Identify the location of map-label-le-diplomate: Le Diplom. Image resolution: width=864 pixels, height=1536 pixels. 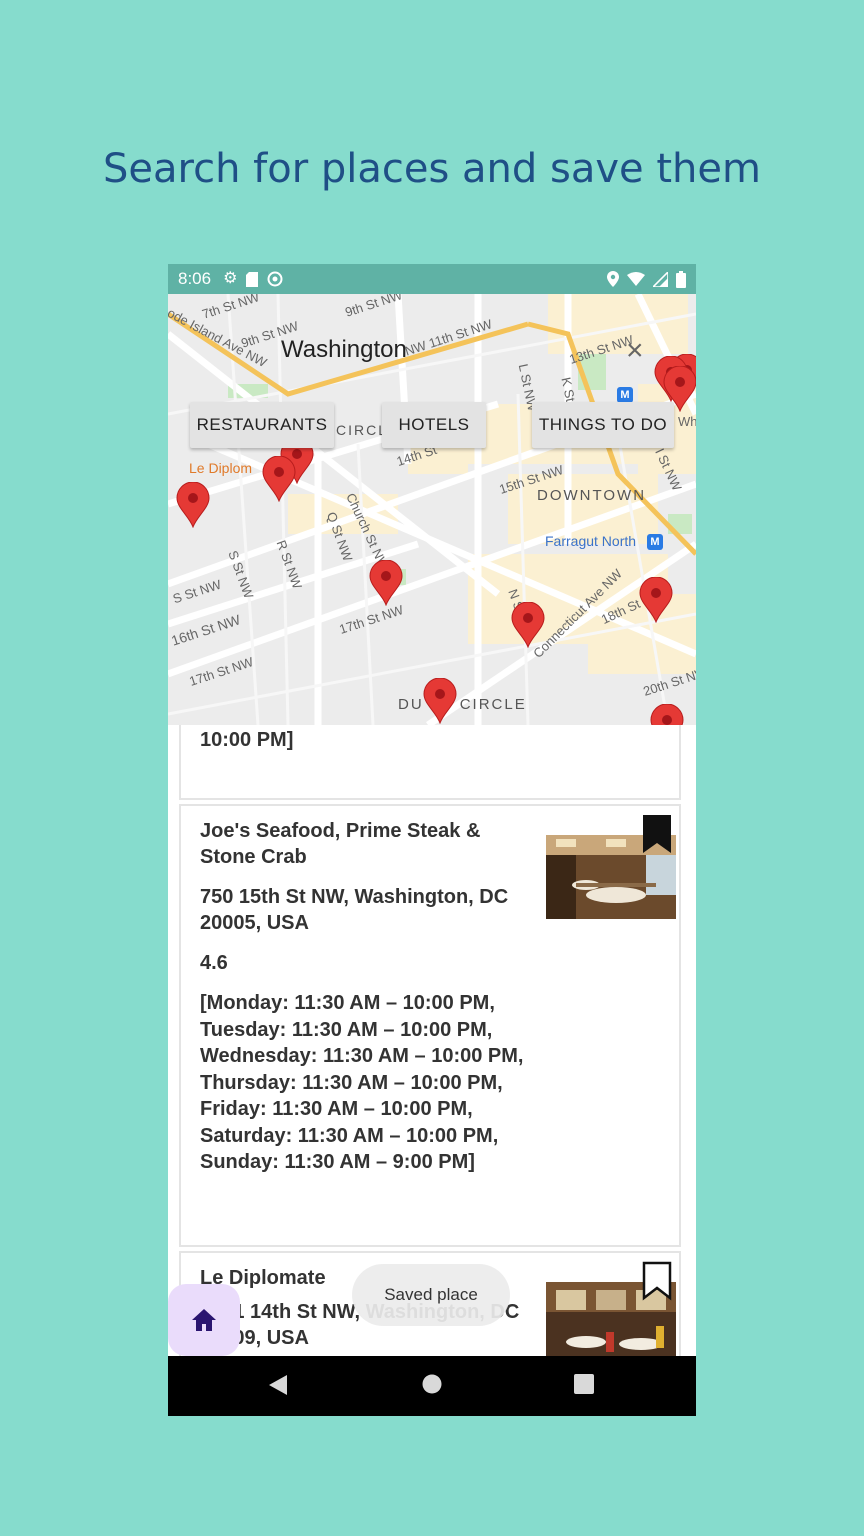
(221, 468).